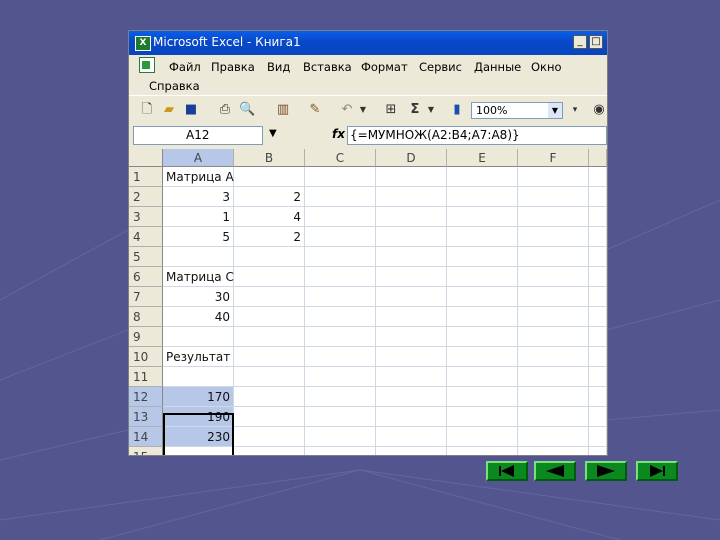 The width and height of the screenshot is (720, 540). Describe the element at coordinates (146, 237) in the screenshot. I see `row-header: 4` at that location.